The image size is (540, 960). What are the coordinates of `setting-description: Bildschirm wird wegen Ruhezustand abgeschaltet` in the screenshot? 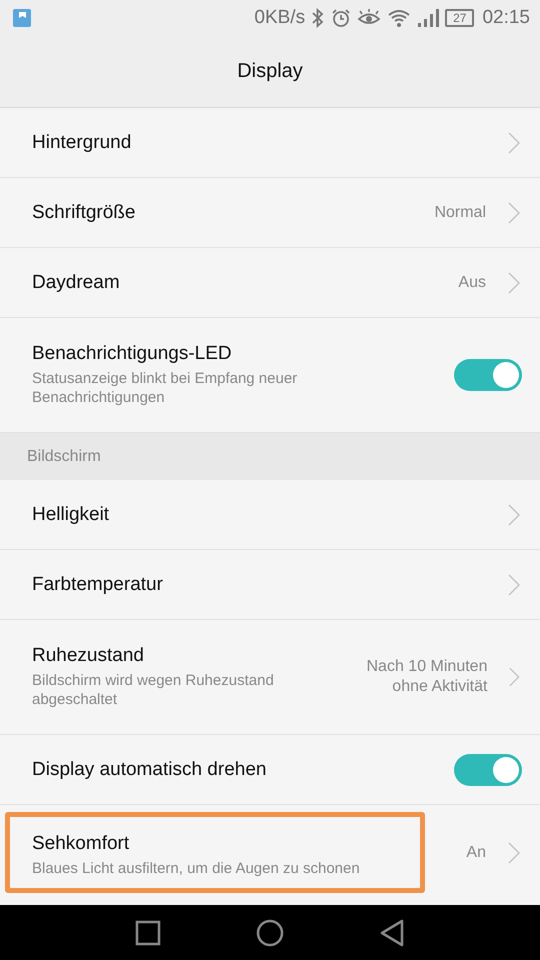 It's located at (153, 690).